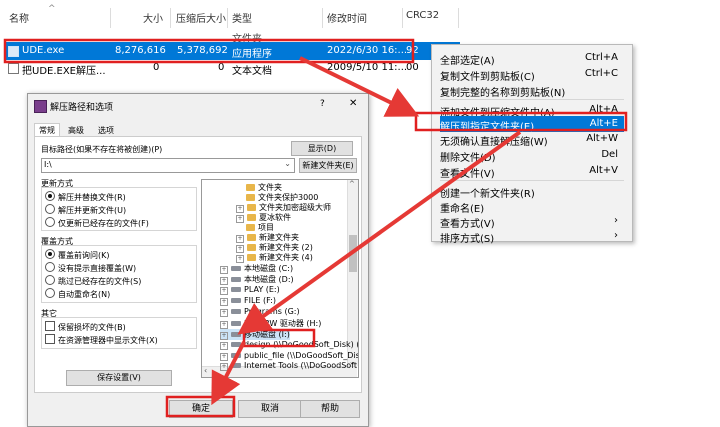  What do you see at coordinates (521, 121) in the screenshot?
I see `highlight-box-extract-menu` at bounding box center [521, 121].